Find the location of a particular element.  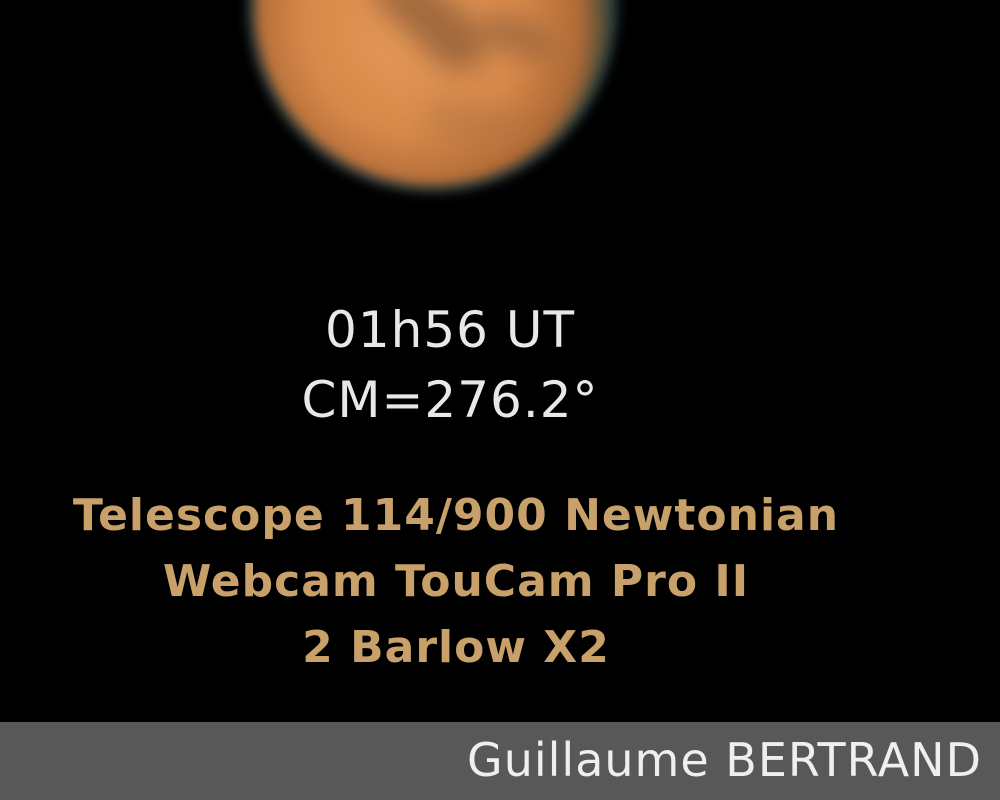

credit-bar: Guillaume BERTRAND is located at coordinates (500, 761).